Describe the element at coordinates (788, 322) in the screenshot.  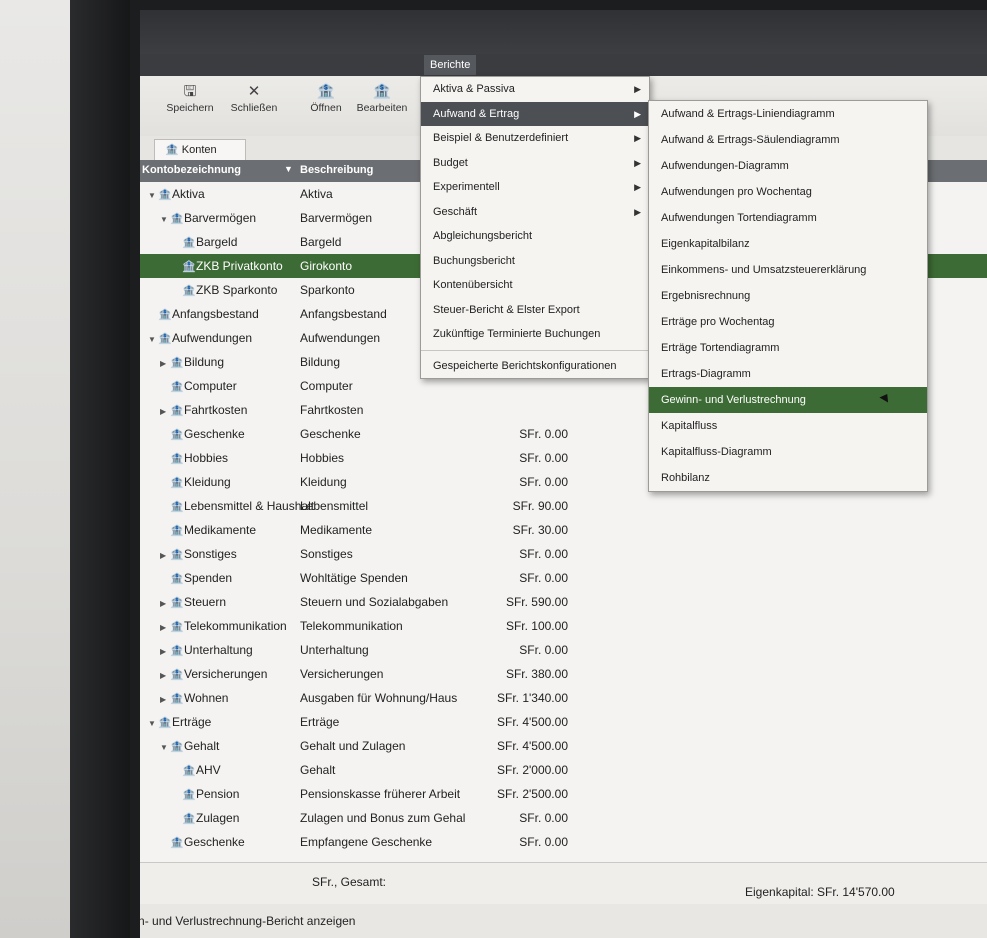
I see `submenu-item: Erträge pro Wochentag` at that location.